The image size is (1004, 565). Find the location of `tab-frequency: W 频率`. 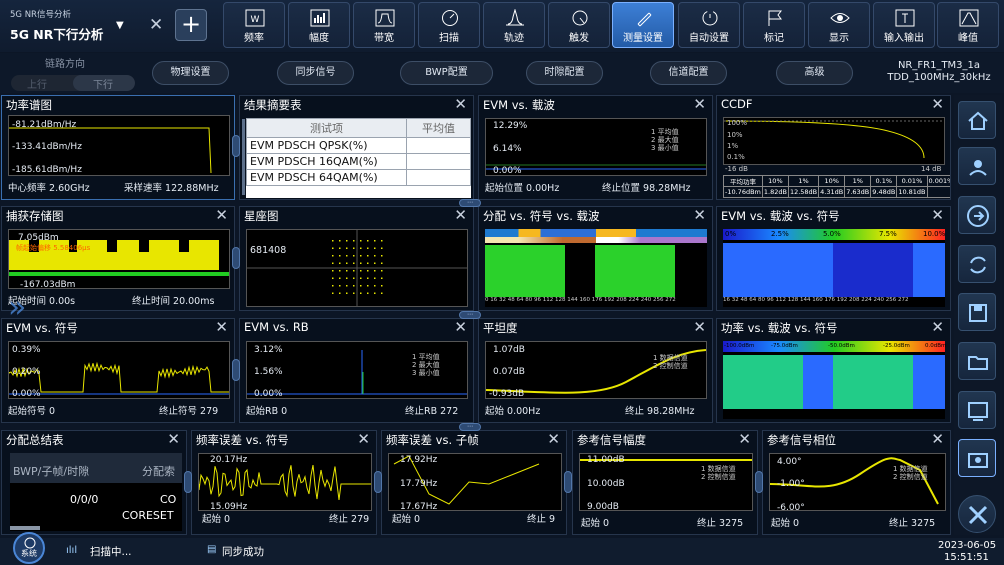

tab-frequency: W 频率 is located at coordinates (254, 25).